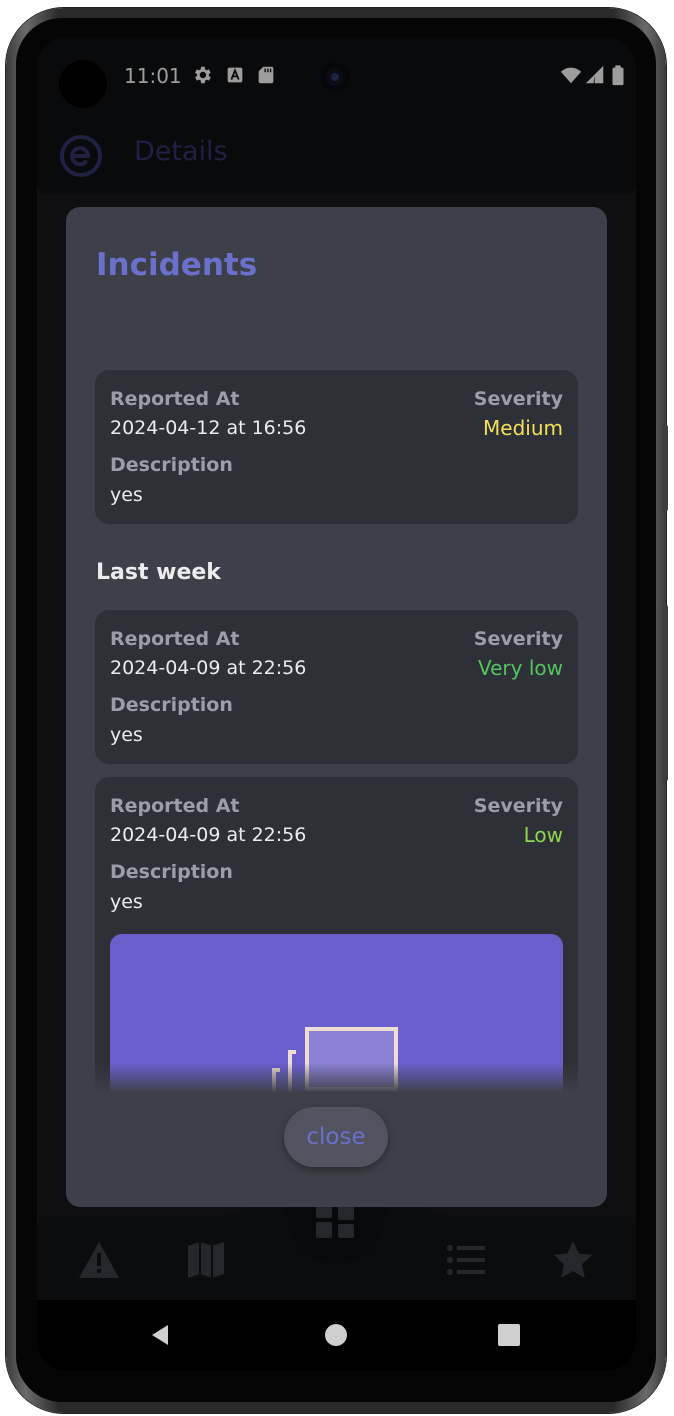 This screenshot has height=1416, width=674. I want to click on section-header: Last week, so click(158, 572).